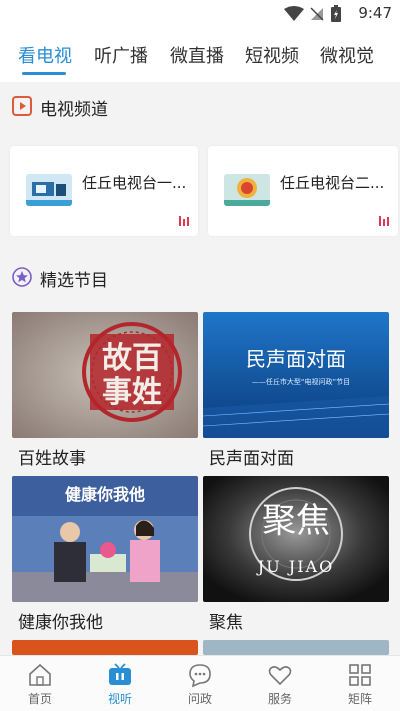 The height and width of the screenshot is (711, 400). What do you see at coordinates (44, 73) in the screenshot?
I see `tab-active-indicator` at bounding box center [44, 73].